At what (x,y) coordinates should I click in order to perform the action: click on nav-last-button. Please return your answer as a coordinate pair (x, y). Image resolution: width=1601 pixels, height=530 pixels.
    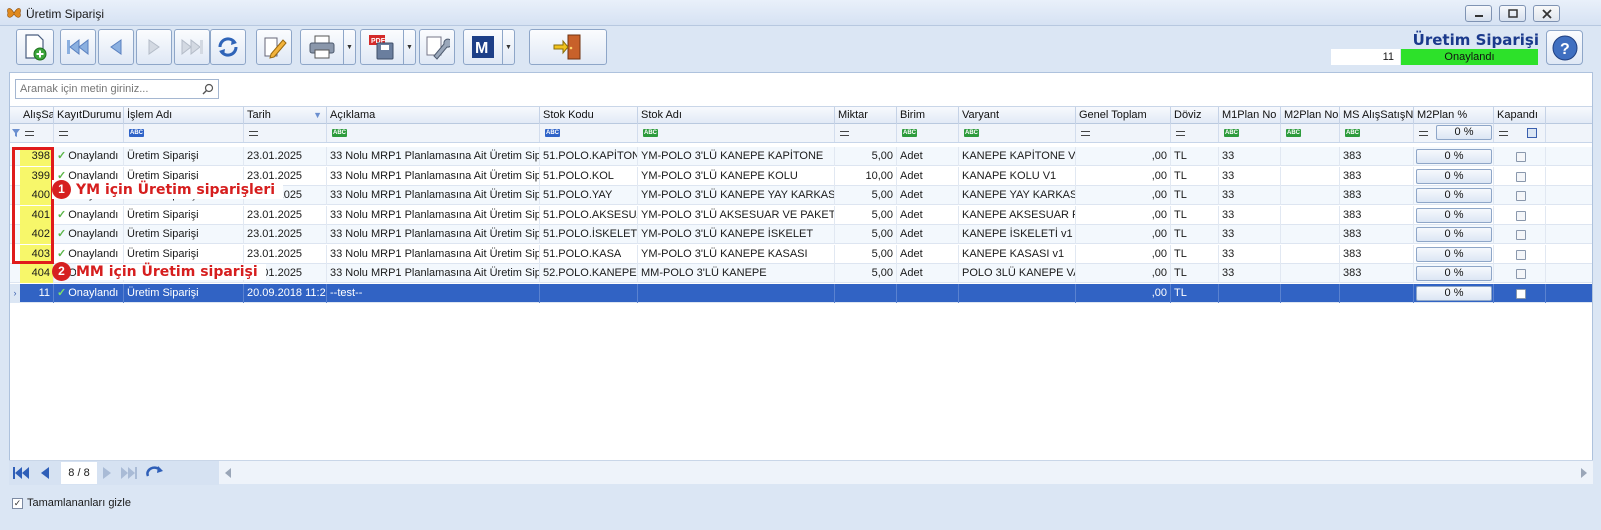
    Looking at the image, I should click on (129, 473).